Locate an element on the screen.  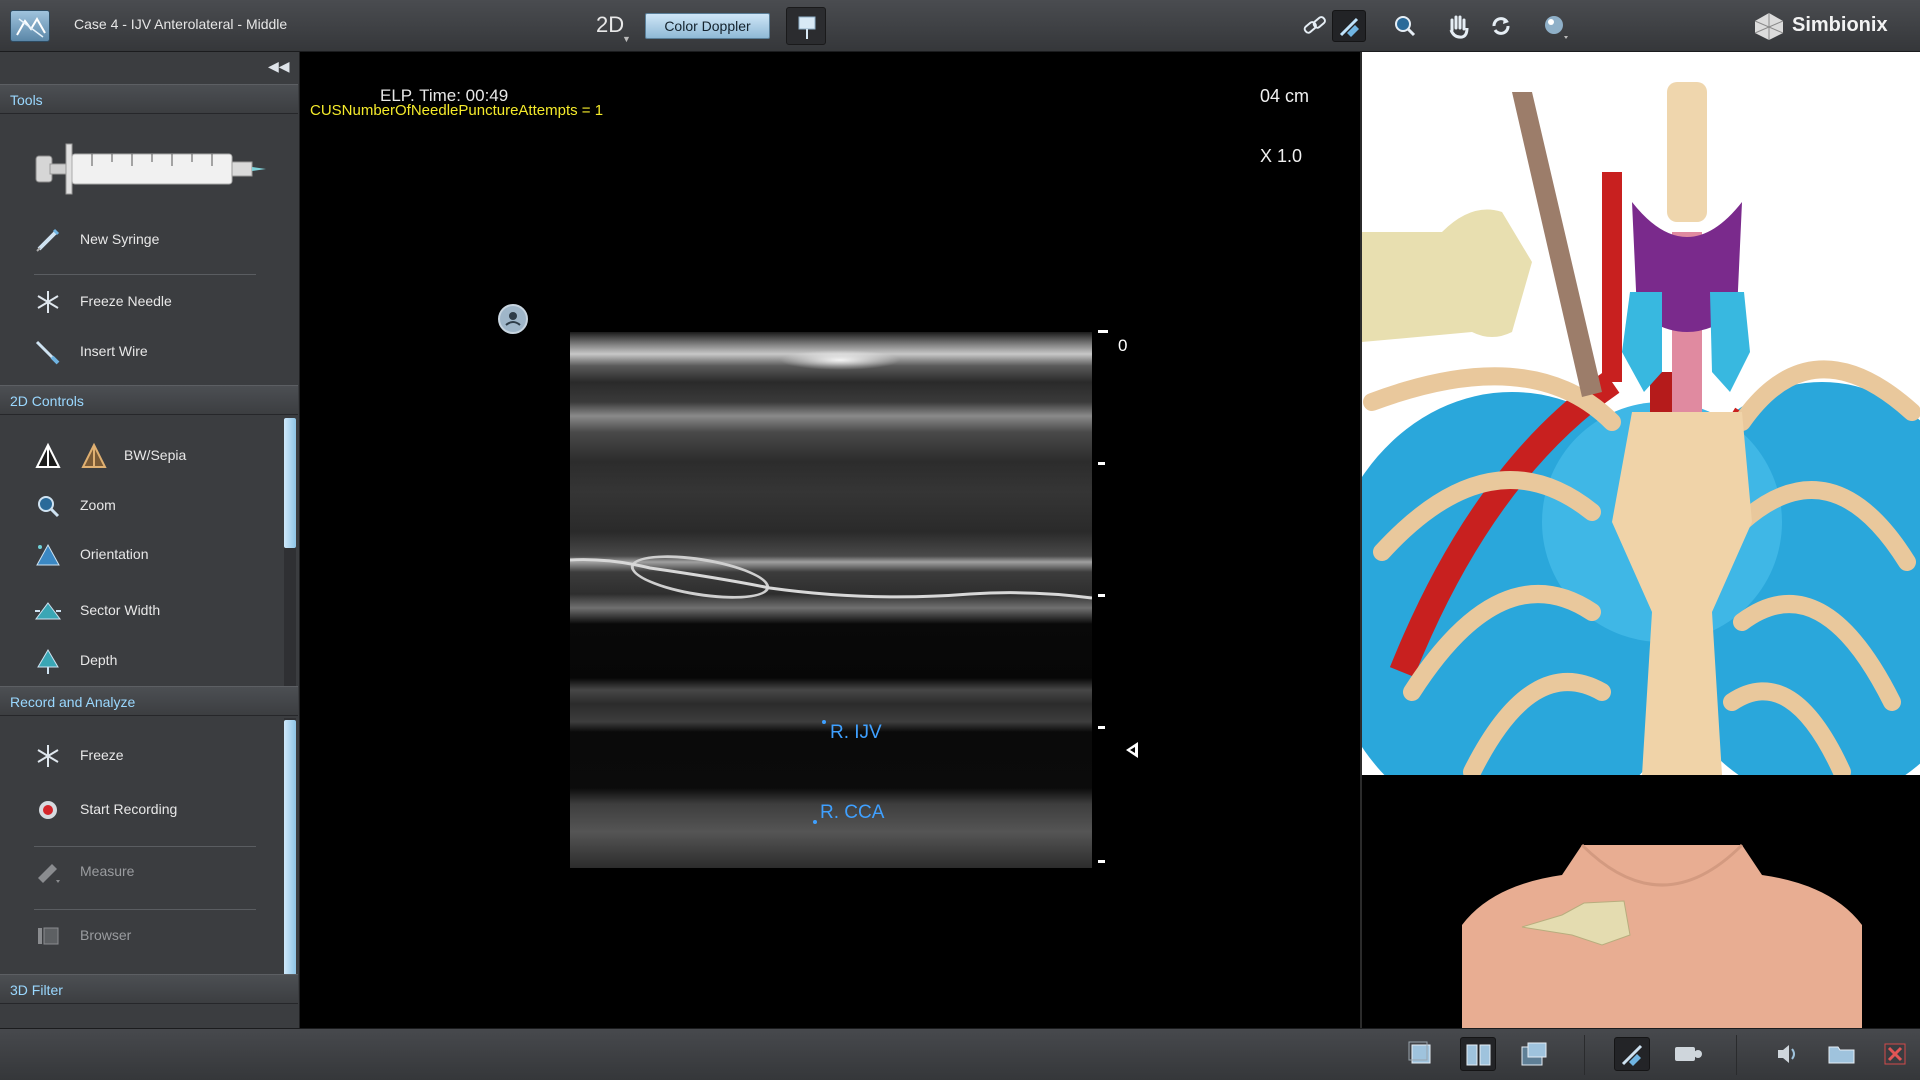
ijv-label: R. IJV is located at coordinates (856, 732).